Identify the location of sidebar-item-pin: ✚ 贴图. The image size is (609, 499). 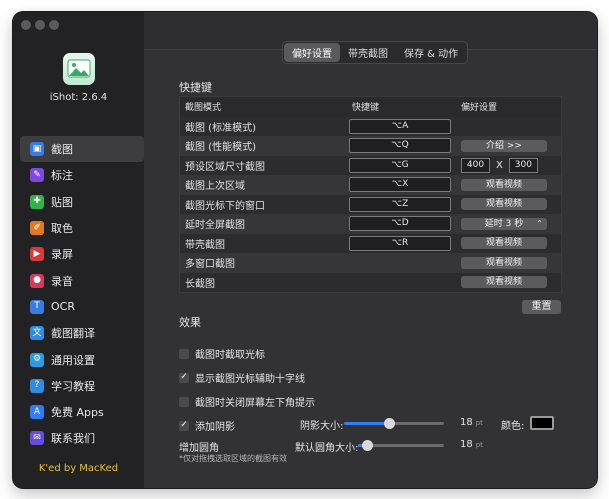
(82, 202).